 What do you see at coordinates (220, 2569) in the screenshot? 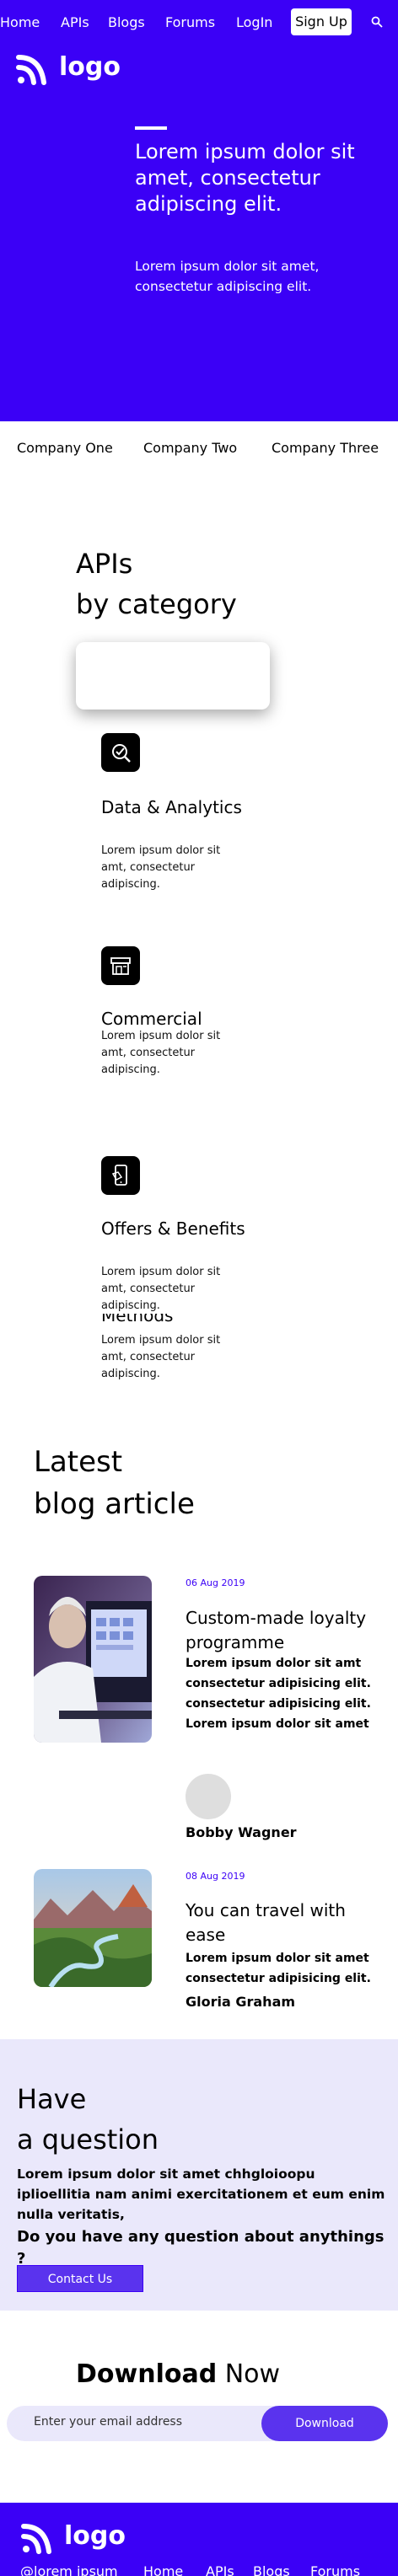
I see `footer-link-apis: APIs` at bounding box center [220, 2569].